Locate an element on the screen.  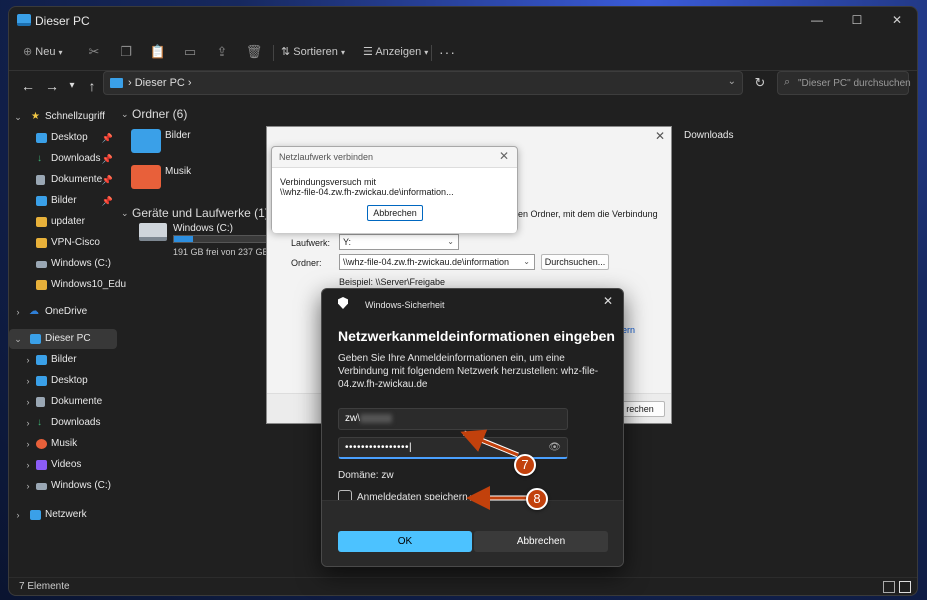
sort-button: ⇅ Sortieren ▾ is located at coordinates (313, 52).